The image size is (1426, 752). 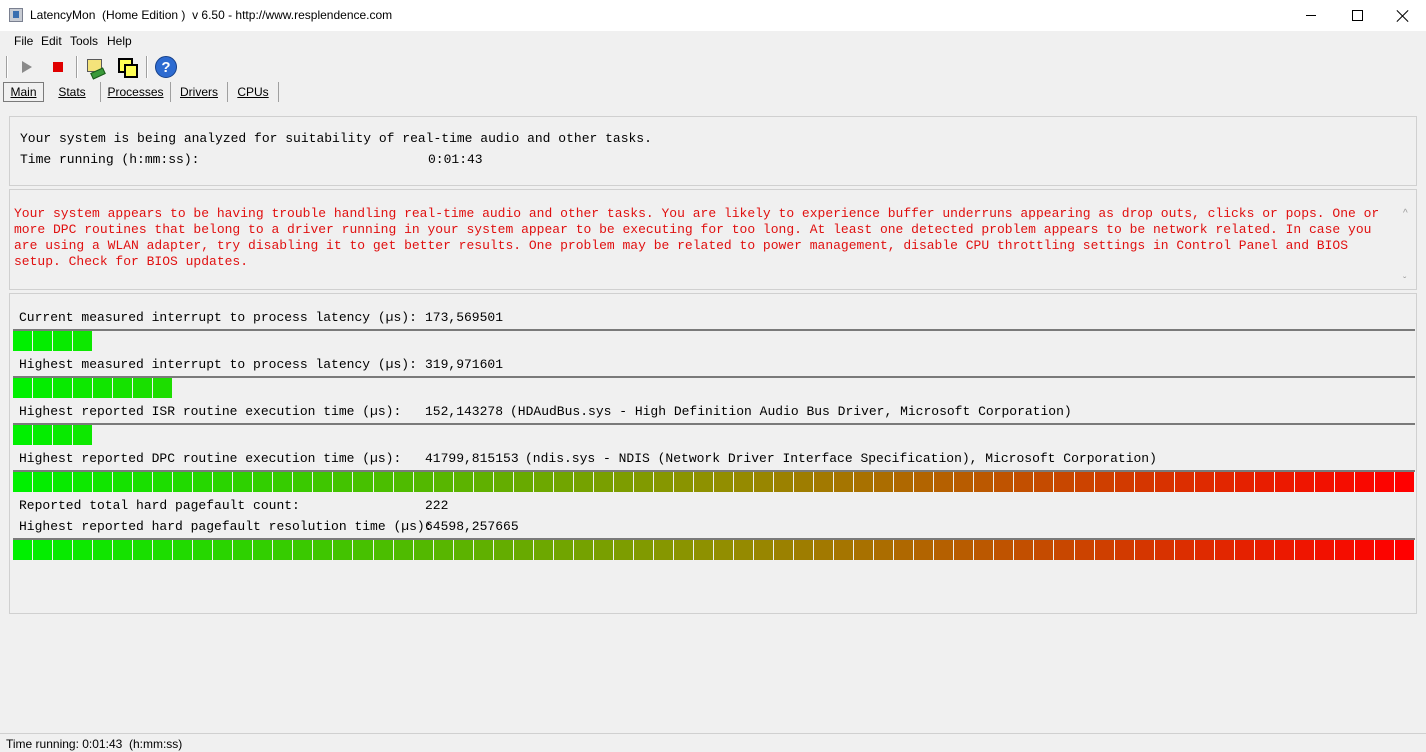 What do you see at coordinates (1403, 15) in the screenshot?
I see `close-button` at bounding box center [1403, 15].